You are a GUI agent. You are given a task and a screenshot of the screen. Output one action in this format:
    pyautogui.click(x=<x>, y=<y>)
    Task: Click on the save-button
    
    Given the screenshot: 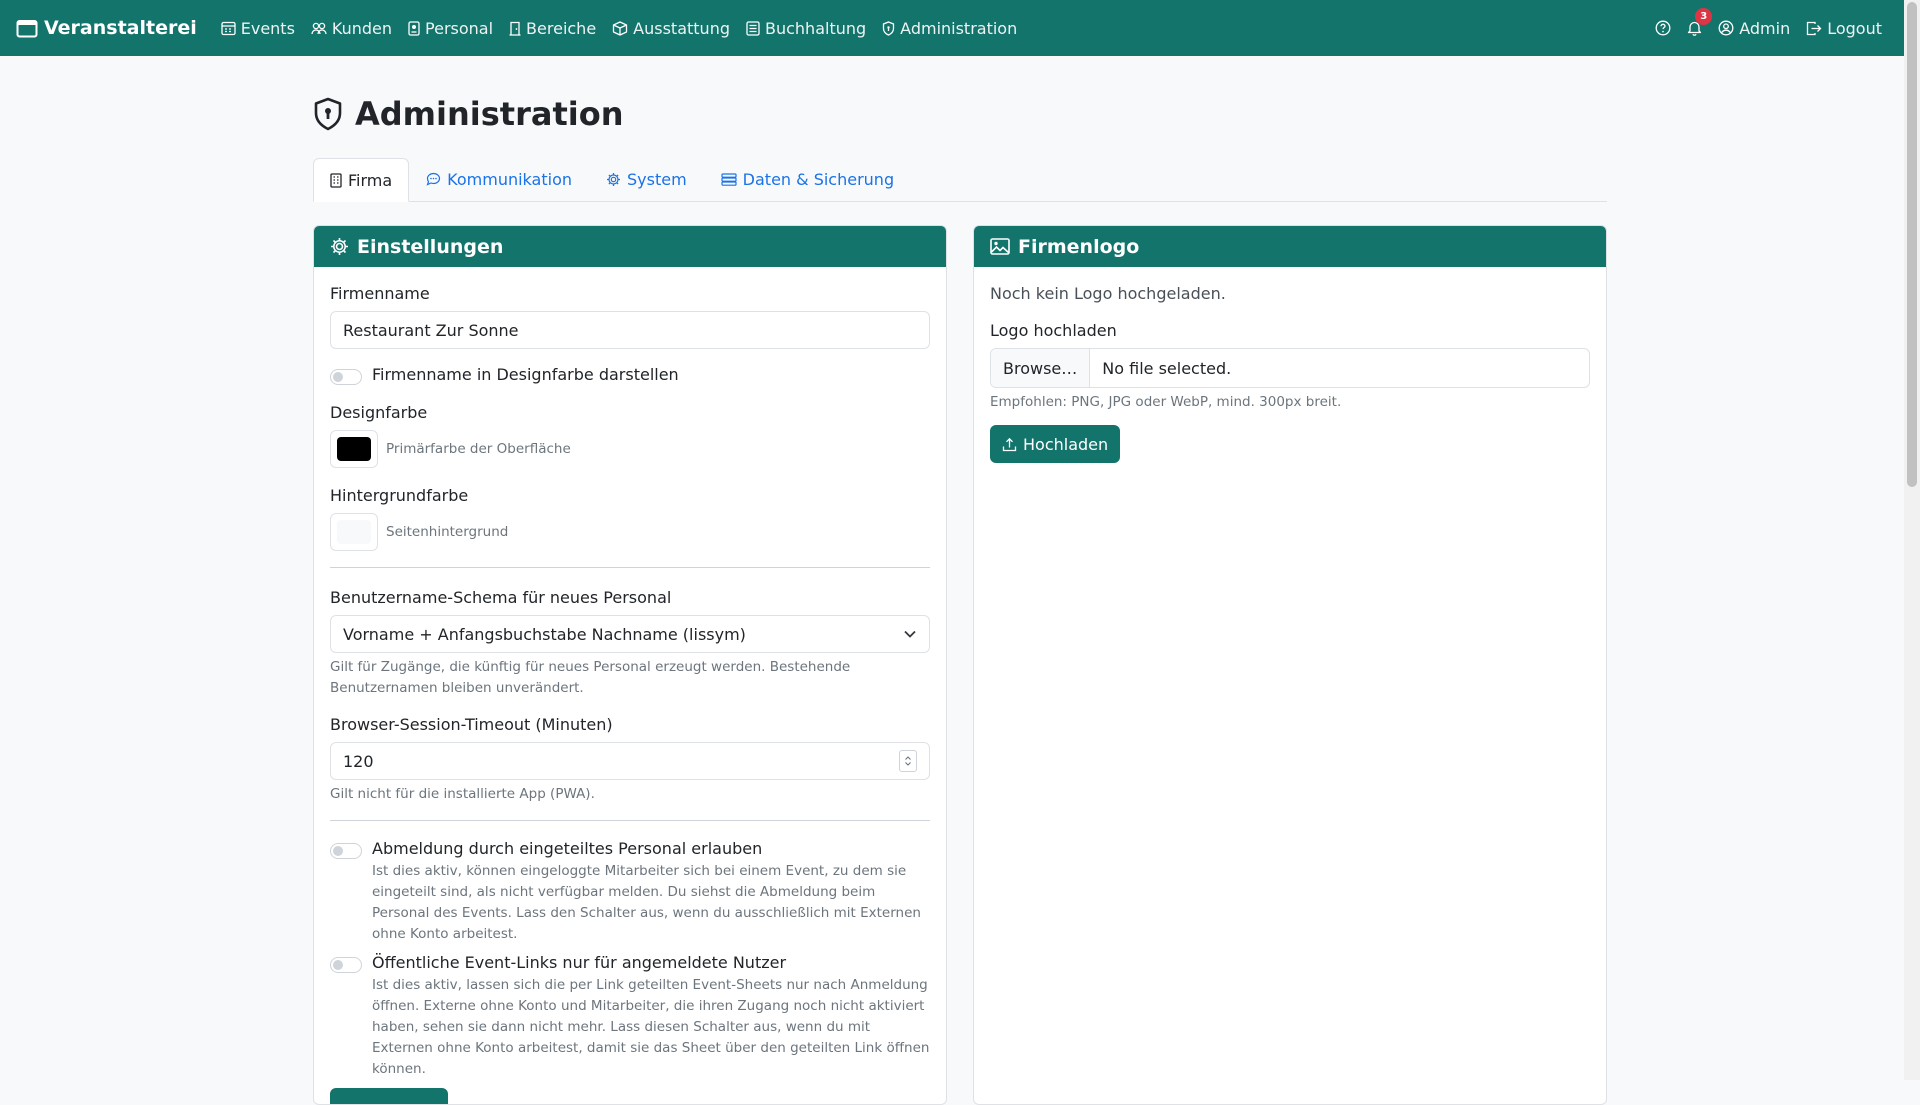 What is the action you would take?
    pyautogui.click(x=389, y=1096)
    